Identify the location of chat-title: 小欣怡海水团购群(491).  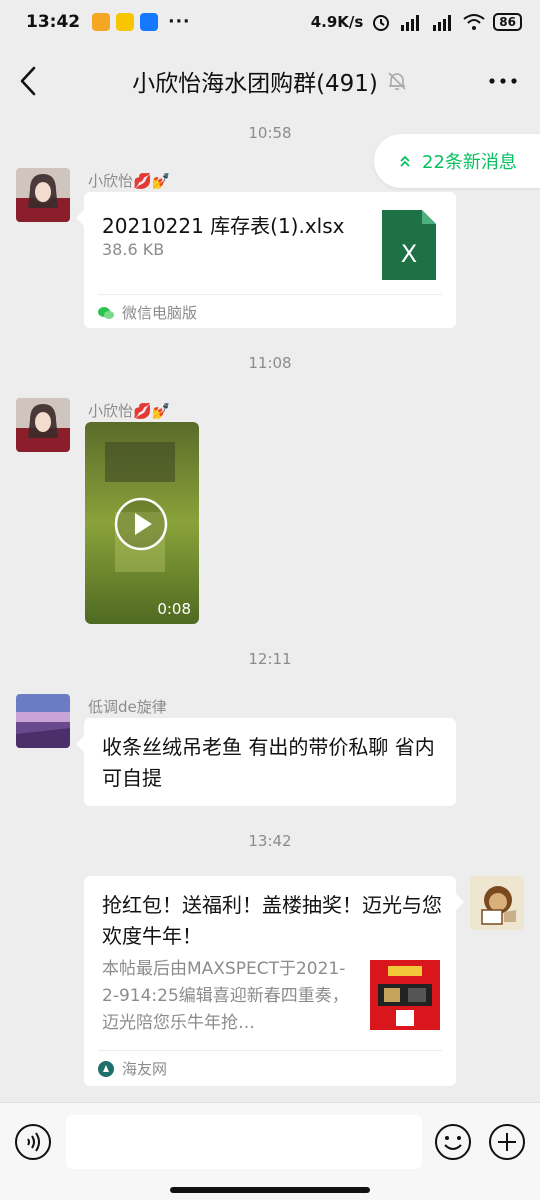
(255, 84).